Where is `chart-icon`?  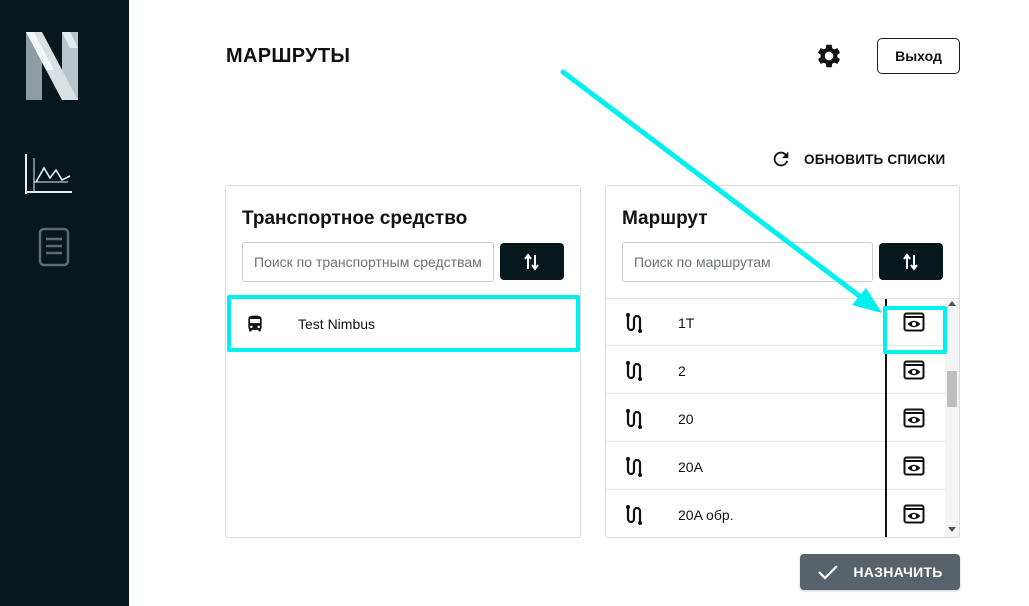 chart-icon is located at coordinates (49, 174).